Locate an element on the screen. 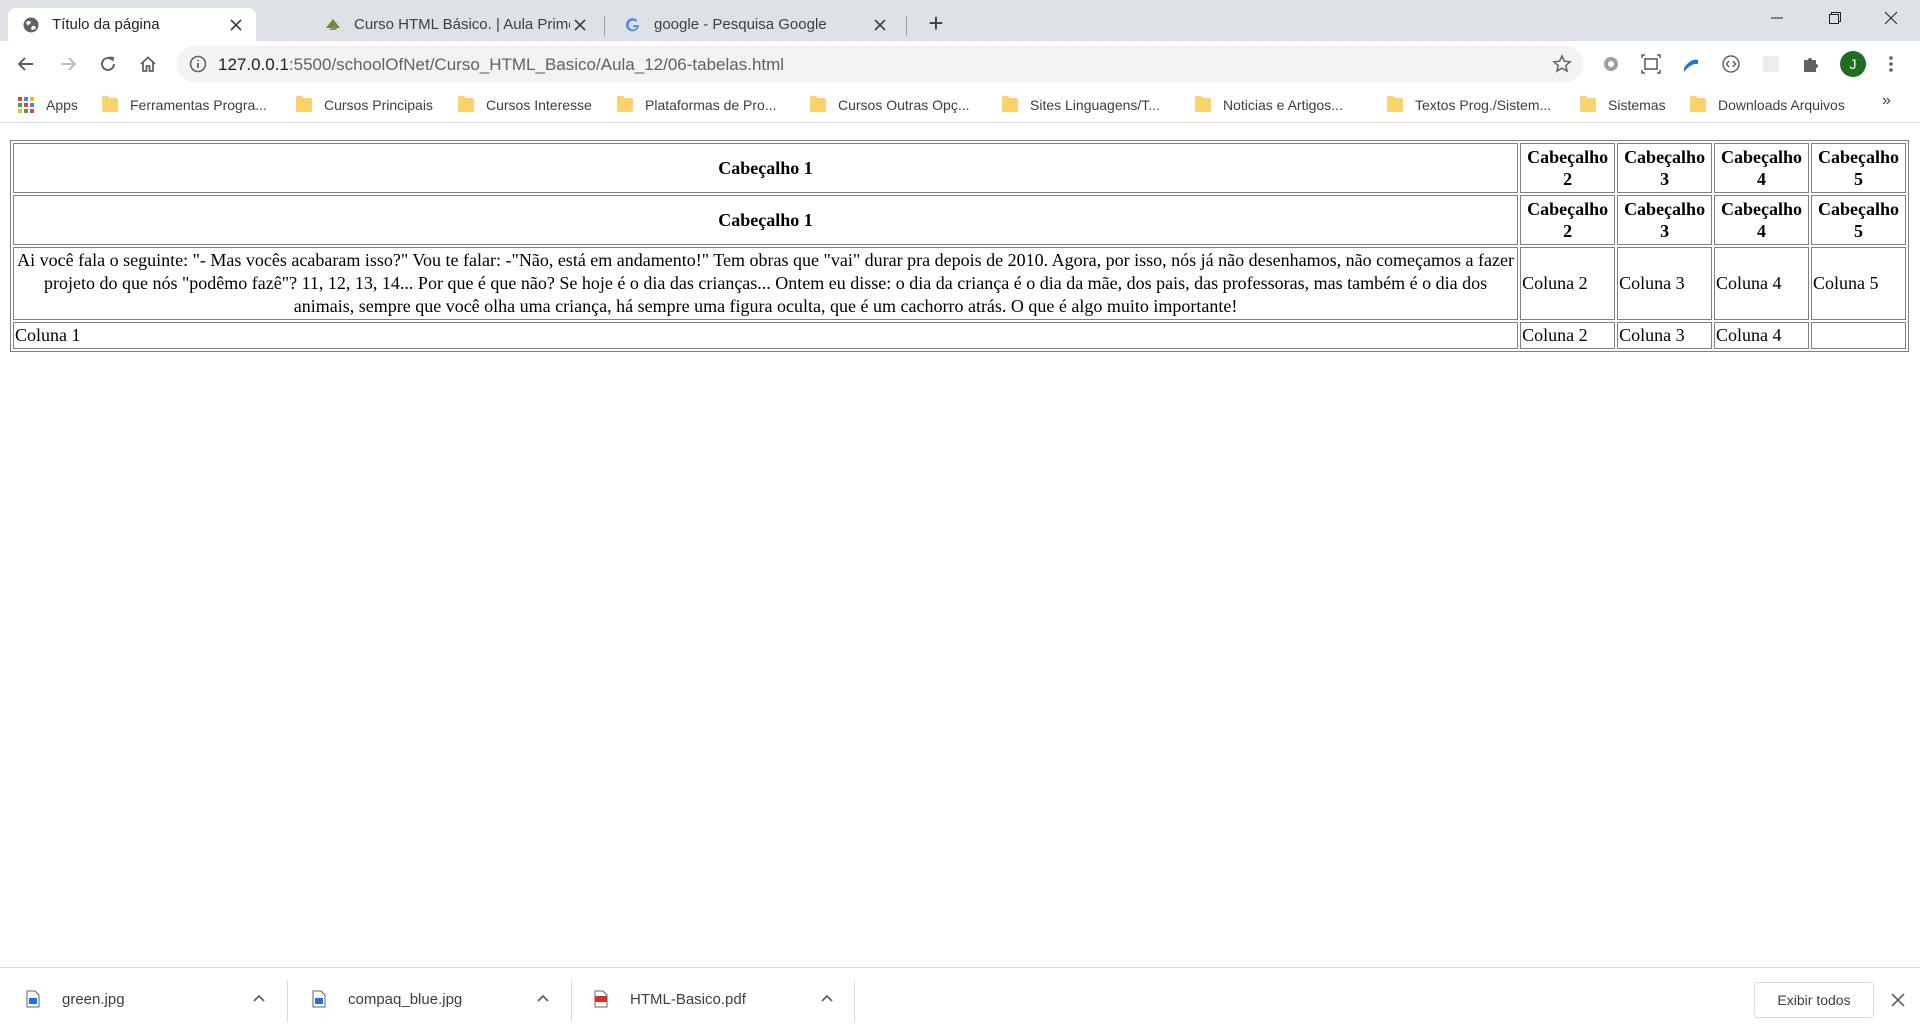 The height and width of the screenshot is (1030, 1920). bookmark-folder: Downloads Arquivos is located at coordinates (1767, 105).